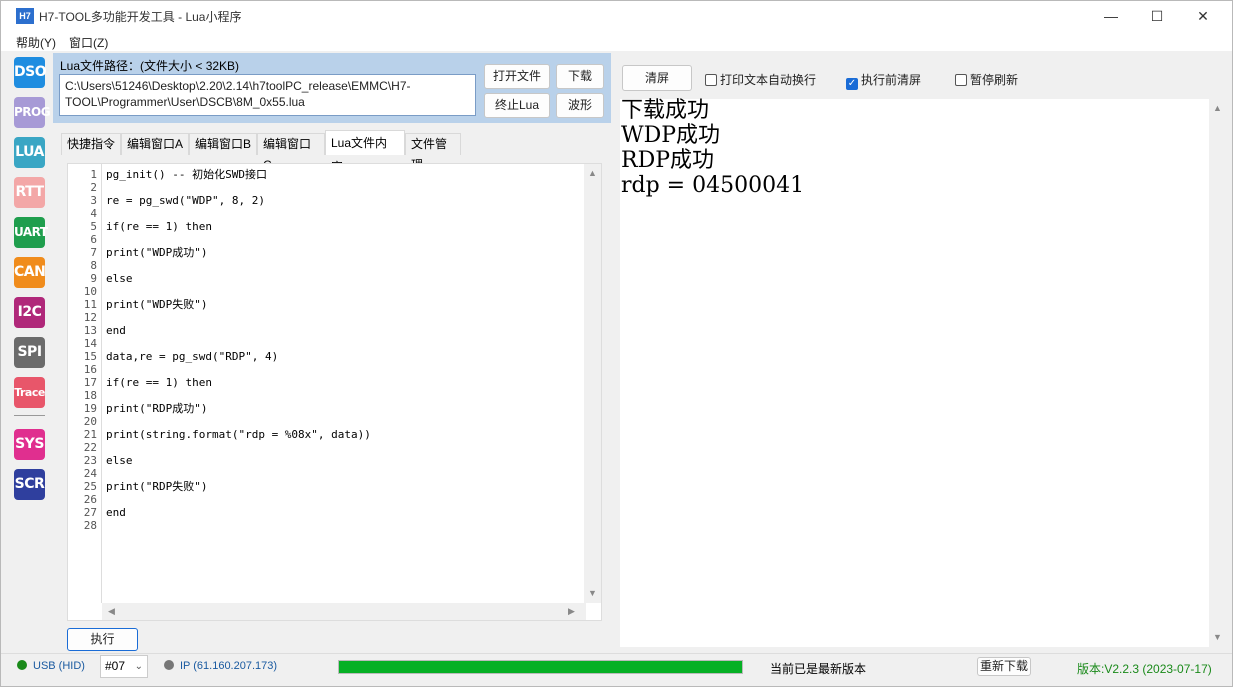 The width and height of the screenshot is (1233, 687). Describe the element at coordinates (36, 42) in the screenshot. I see `menu-help: 帮助(Y)` at that location.